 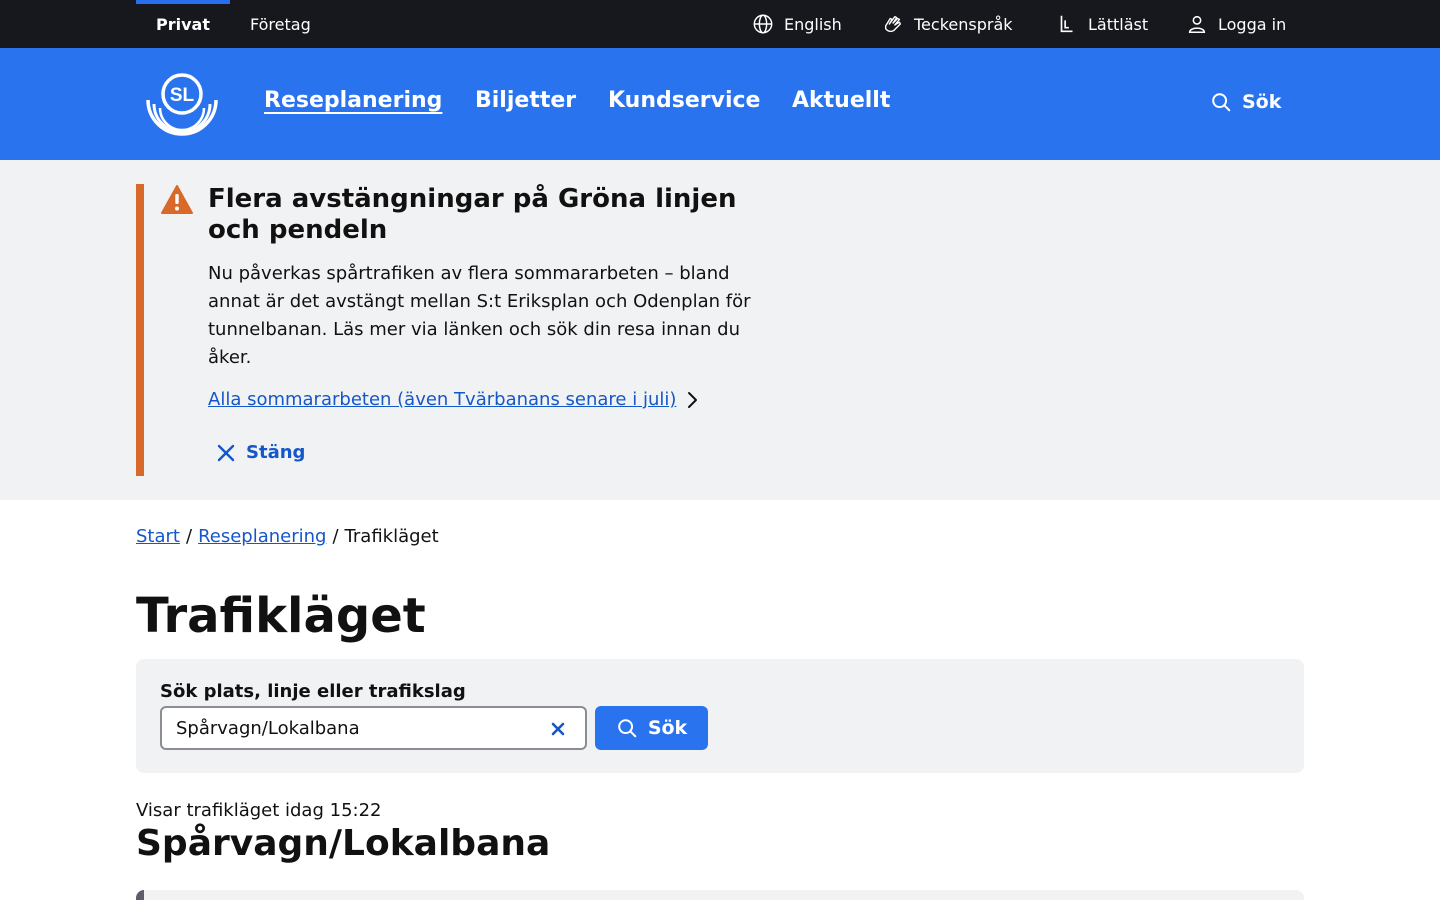 What do you see at coordinates (1197, 24) in the screenshot?
I see `user-icon` at bounding box center [1197, 24].